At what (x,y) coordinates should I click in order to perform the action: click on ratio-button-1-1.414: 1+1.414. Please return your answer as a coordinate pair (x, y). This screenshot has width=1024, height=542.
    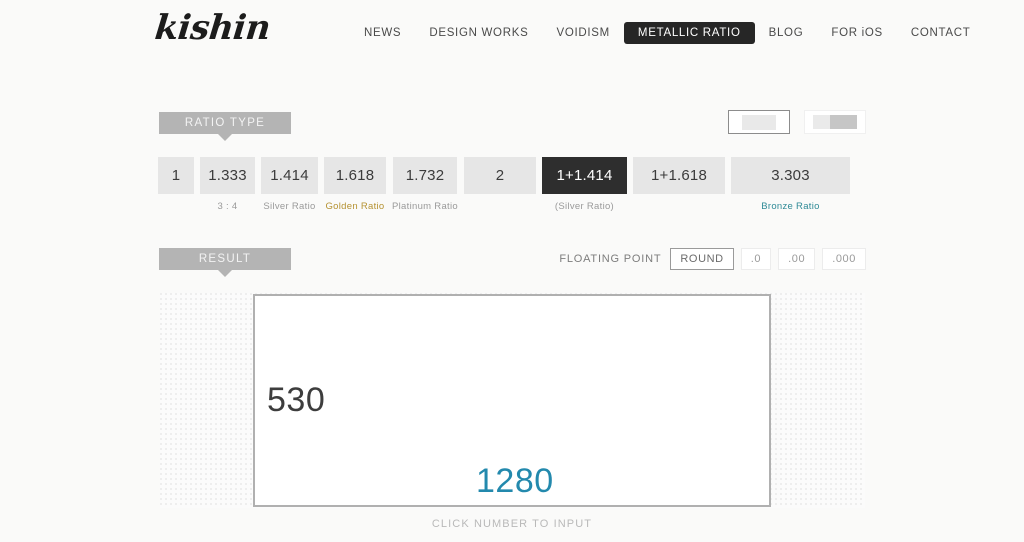
    Looking at the image, I should click on (584, 175).